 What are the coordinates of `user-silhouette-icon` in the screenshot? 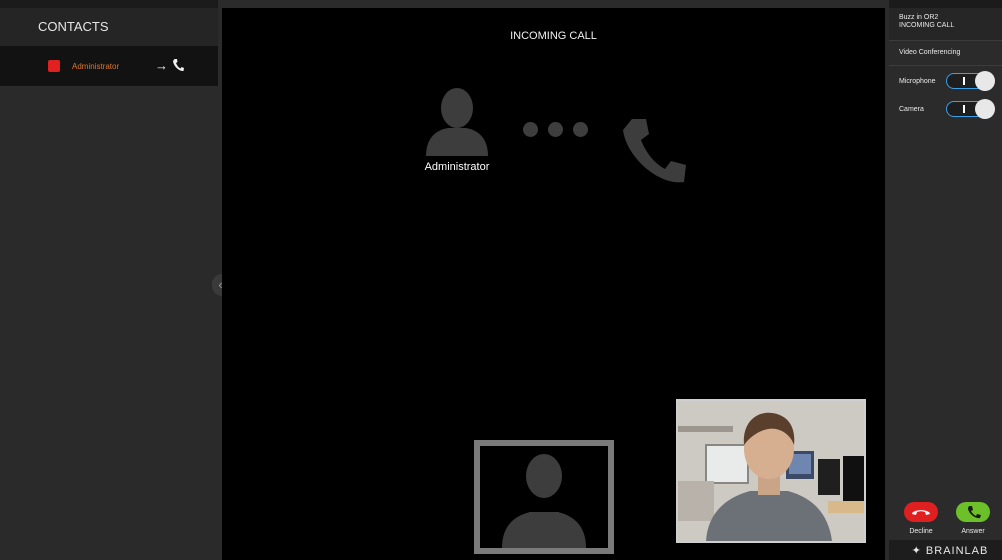 It's located at (544, 501).